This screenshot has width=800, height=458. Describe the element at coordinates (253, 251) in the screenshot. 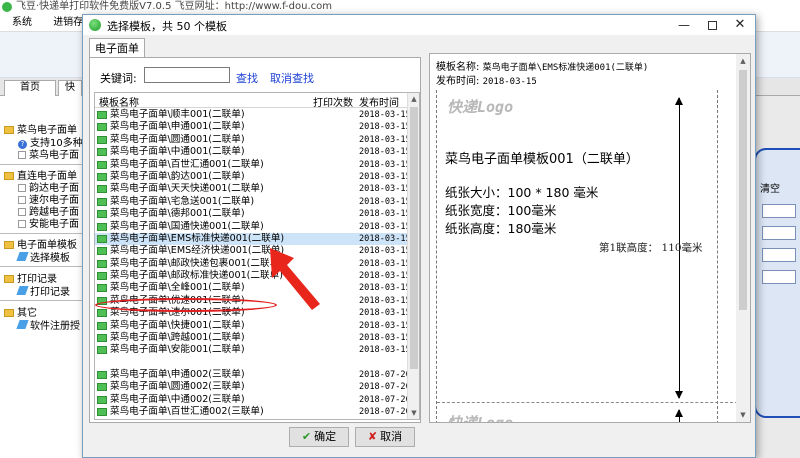

I see `table-row: 菜鸟电子面单\EMS经济快递001(二联单) 2018-03-15` at that location.